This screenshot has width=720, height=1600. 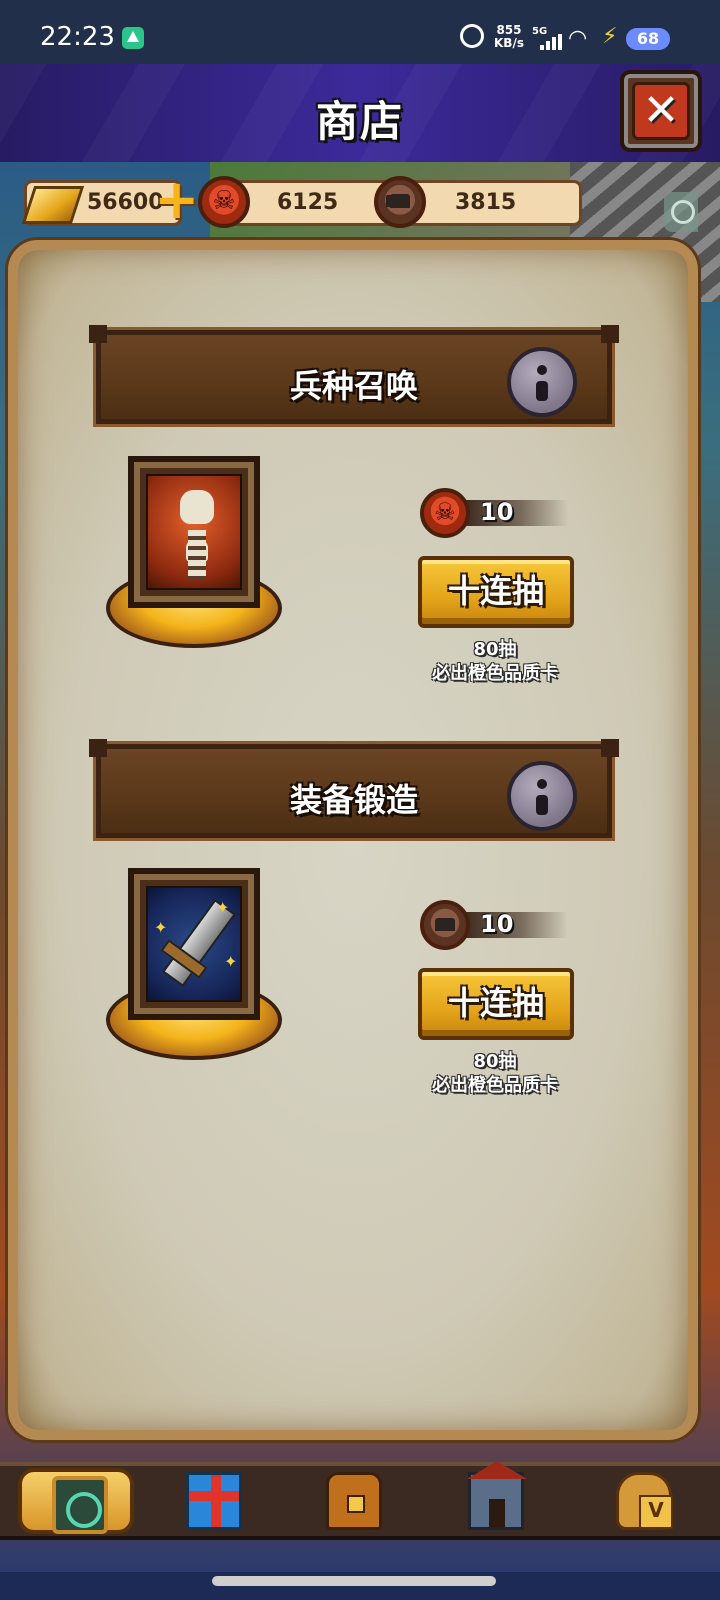 What do you see at coordinates (125, 202) in the screenshot?
I see `gold-amount: 56600` at bounding box center [125, 202].